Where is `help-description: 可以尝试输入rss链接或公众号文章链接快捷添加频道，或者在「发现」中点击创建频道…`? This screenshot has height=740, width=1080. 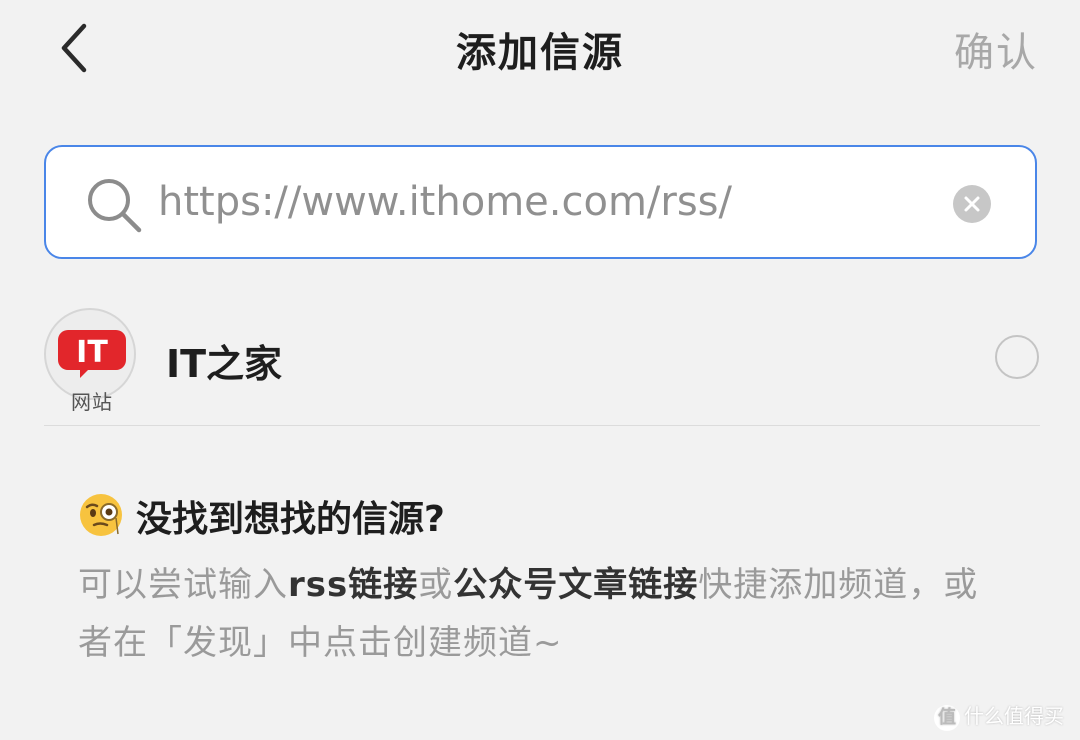 help-description: 可以尝试输入rss链接或公众号文章链接快捷添加频道，或者在「发现」中点击创建频道… is located at coordinates (538, 614).